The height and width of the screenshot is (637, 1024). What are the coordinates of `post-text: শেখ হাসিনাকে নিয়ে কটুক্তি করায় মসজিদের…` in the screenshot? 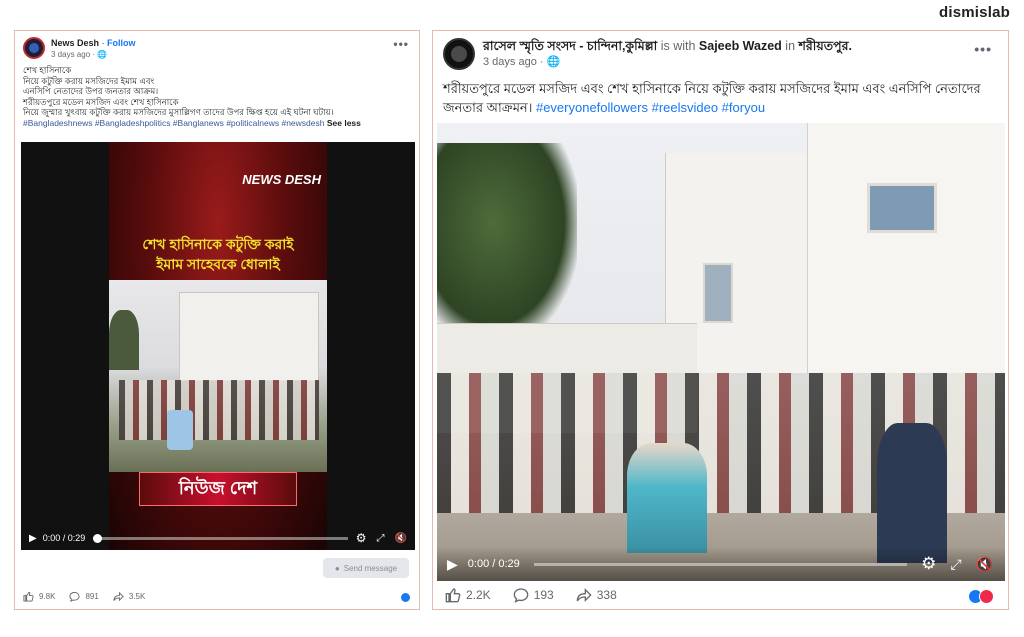 It's located at (219, 96).